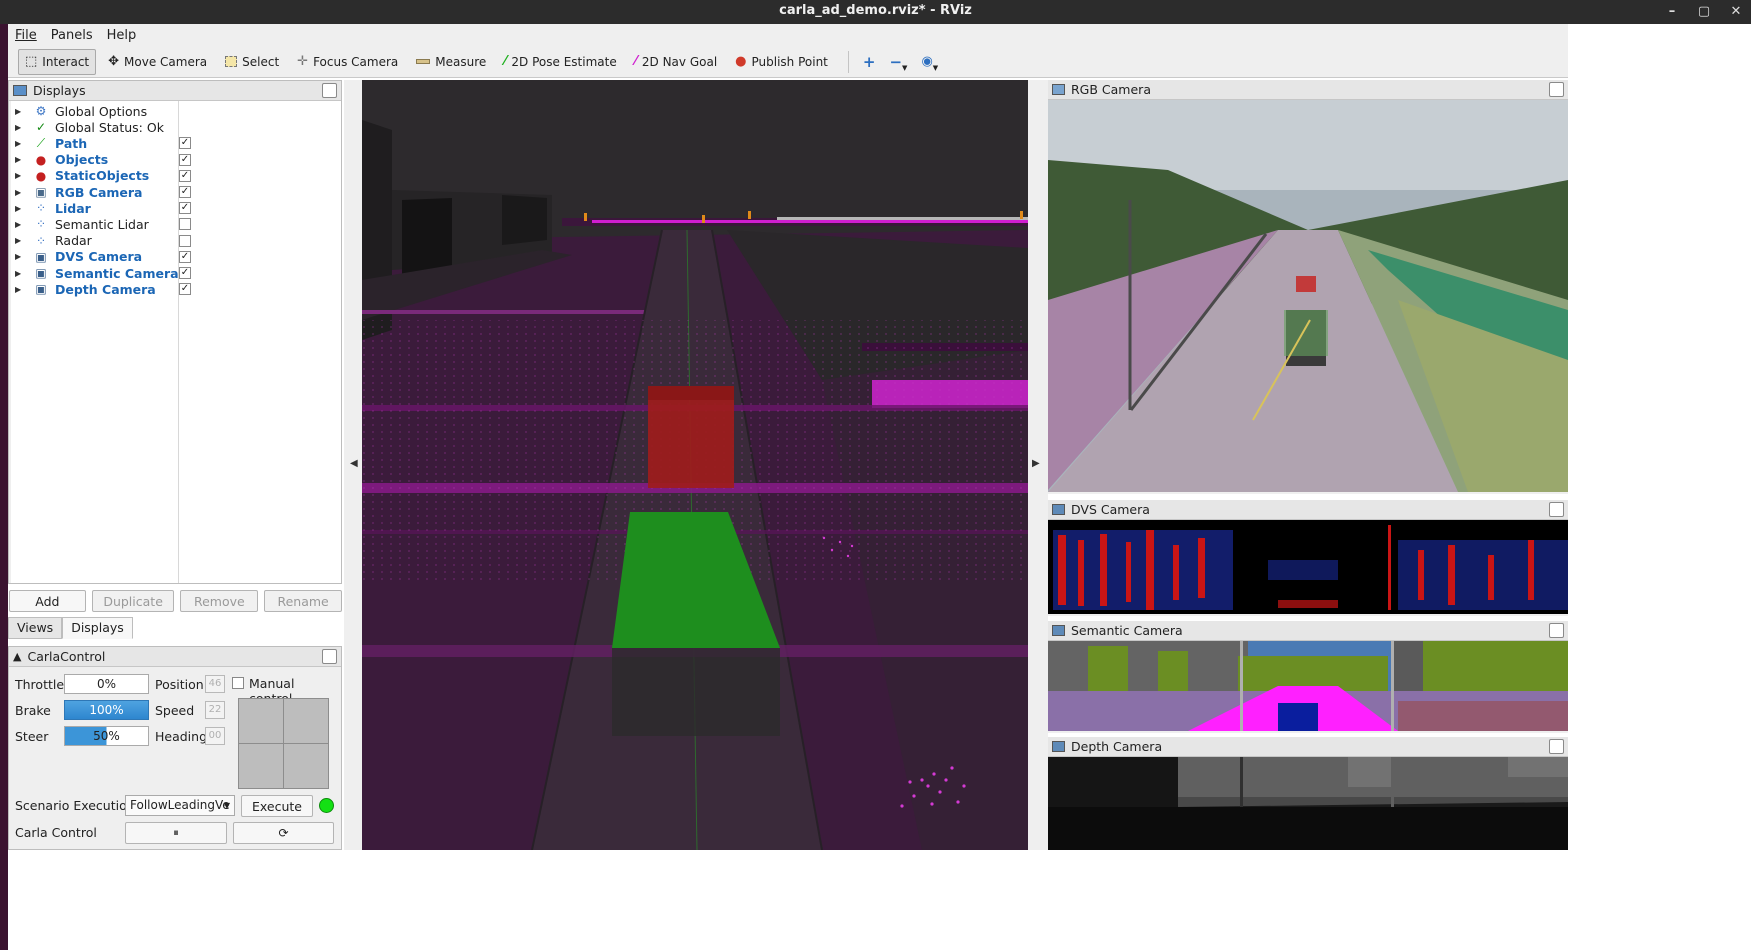 This screenshot has width=1751, height=950. I want to click on carla-control-label: Carla Control, so click(56, 832).